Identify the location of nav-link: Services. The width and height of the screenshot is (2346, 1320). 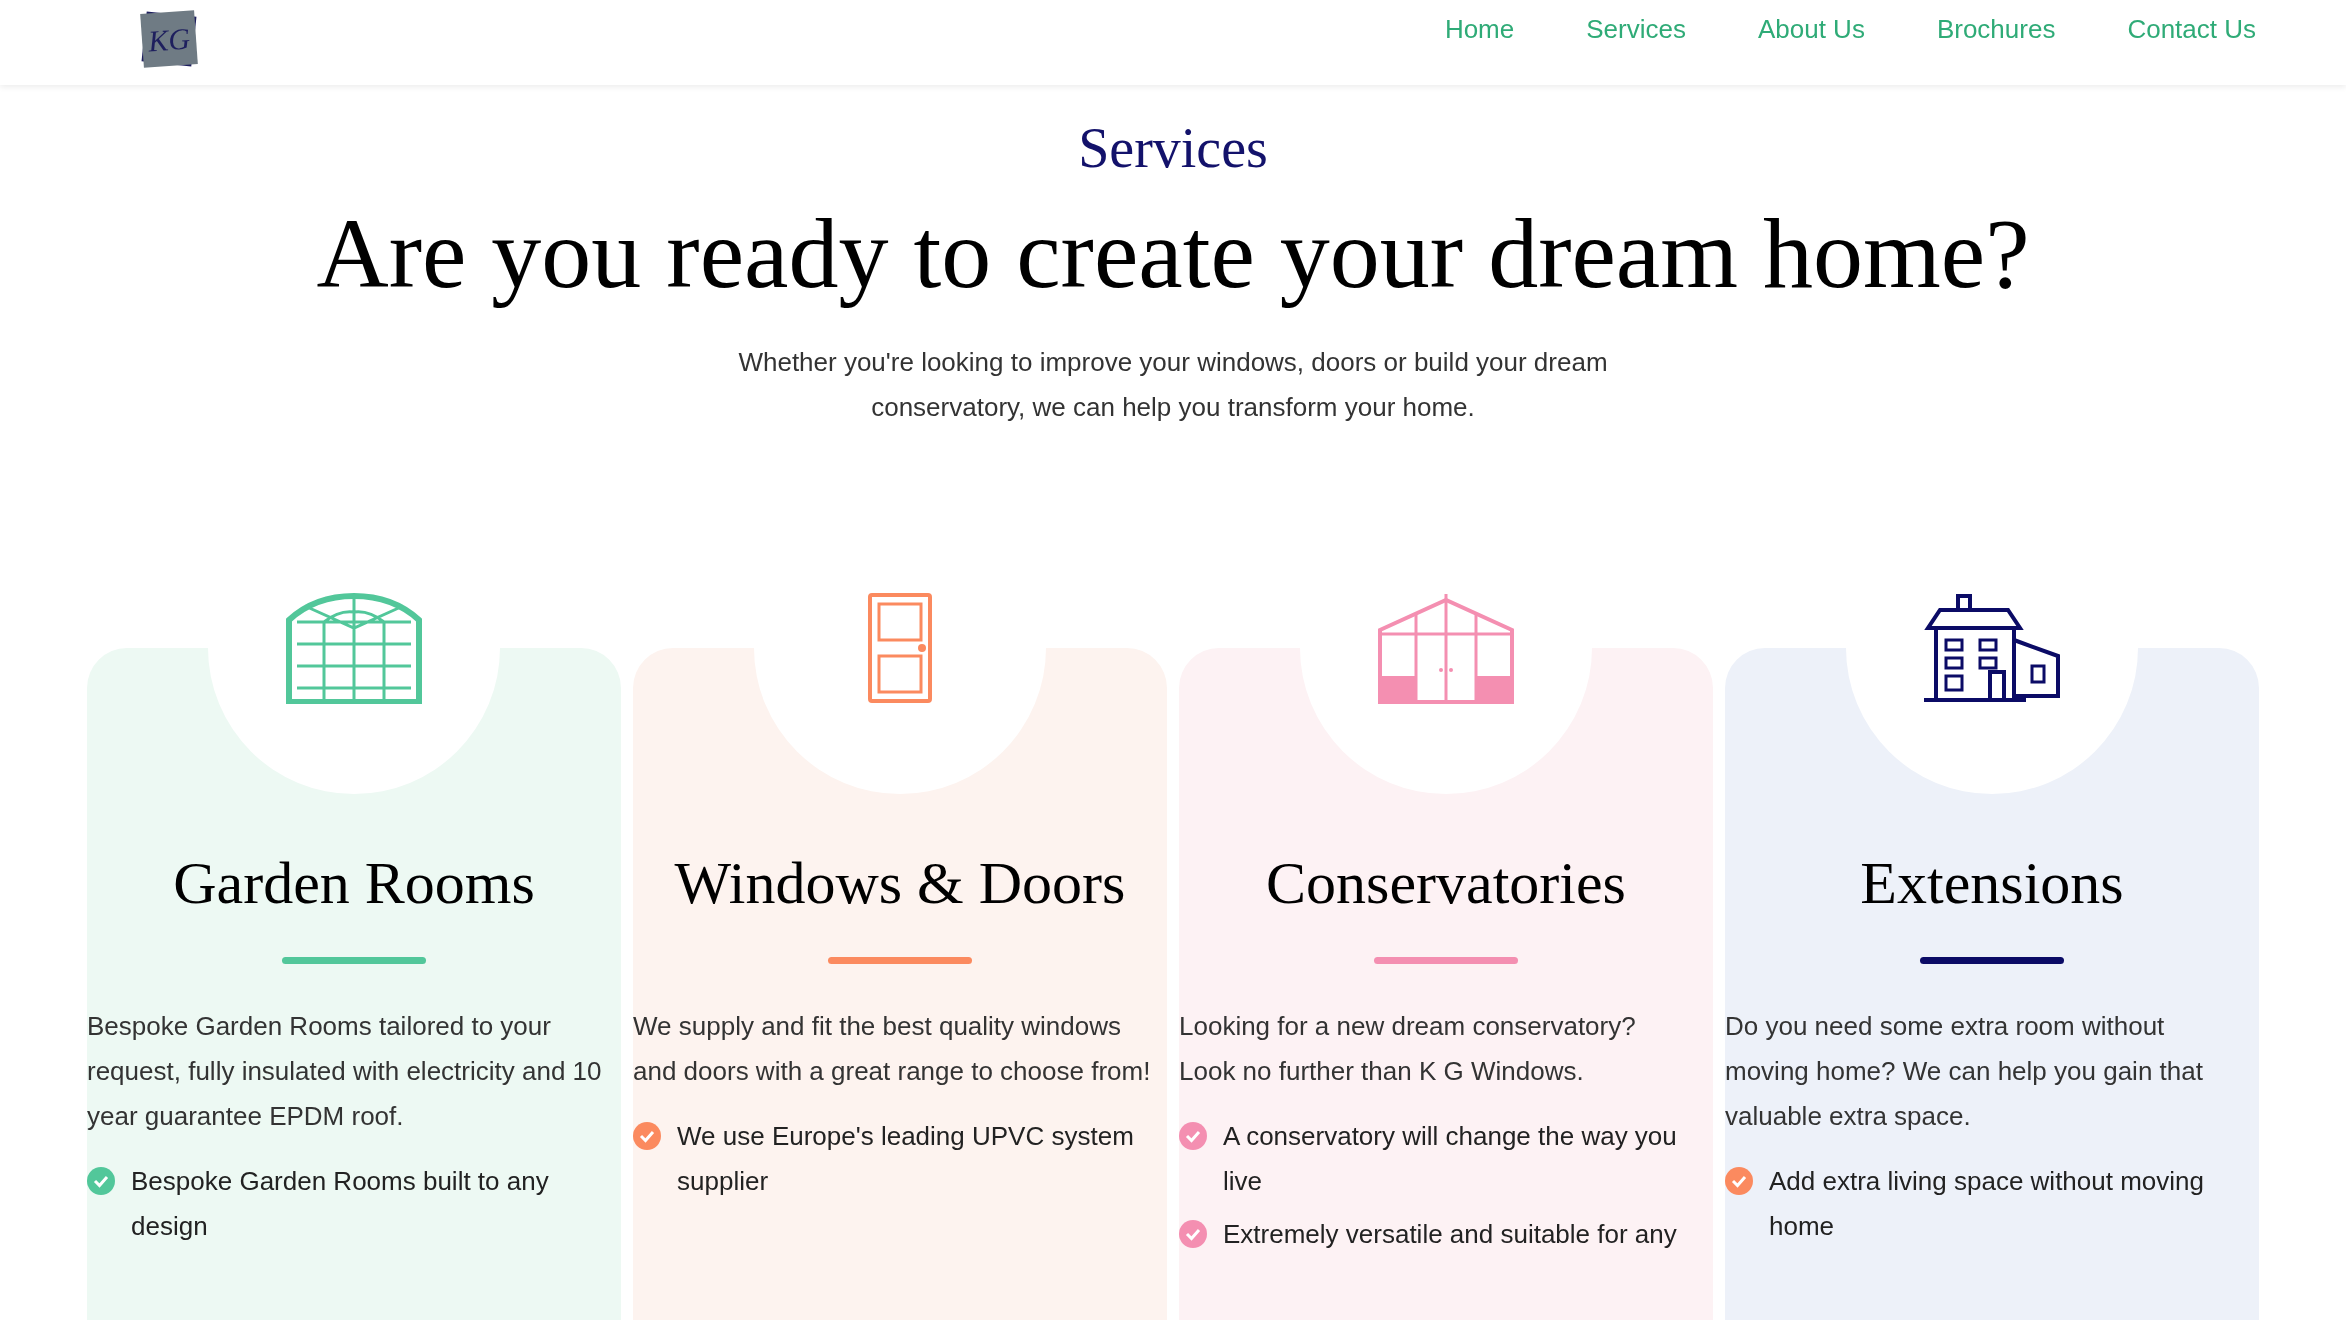
(1636, 29).